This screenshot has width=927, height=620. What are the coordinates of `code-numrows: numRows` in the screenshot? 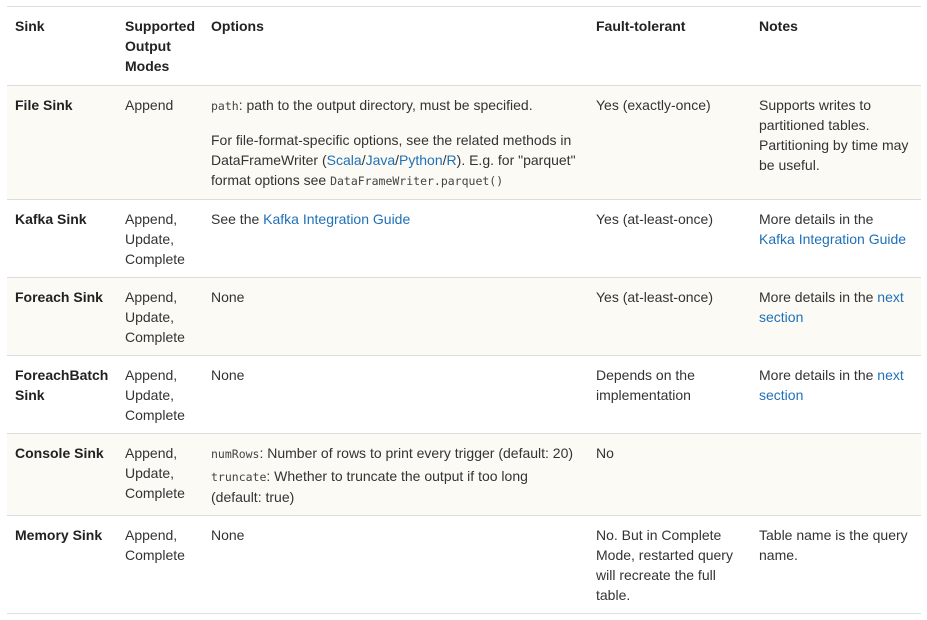 It's located at (235, 454).